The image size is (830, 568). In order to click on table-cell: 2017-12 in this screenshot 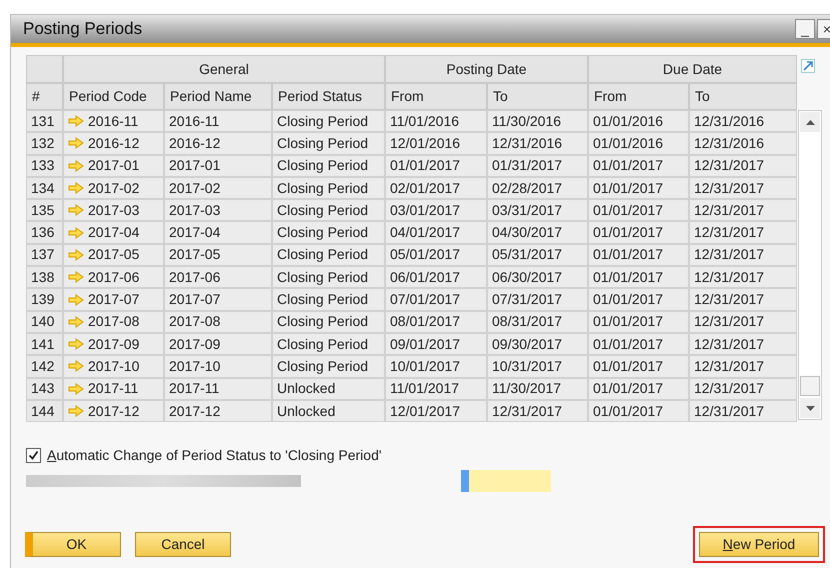, I will do `click(218, 411)`.